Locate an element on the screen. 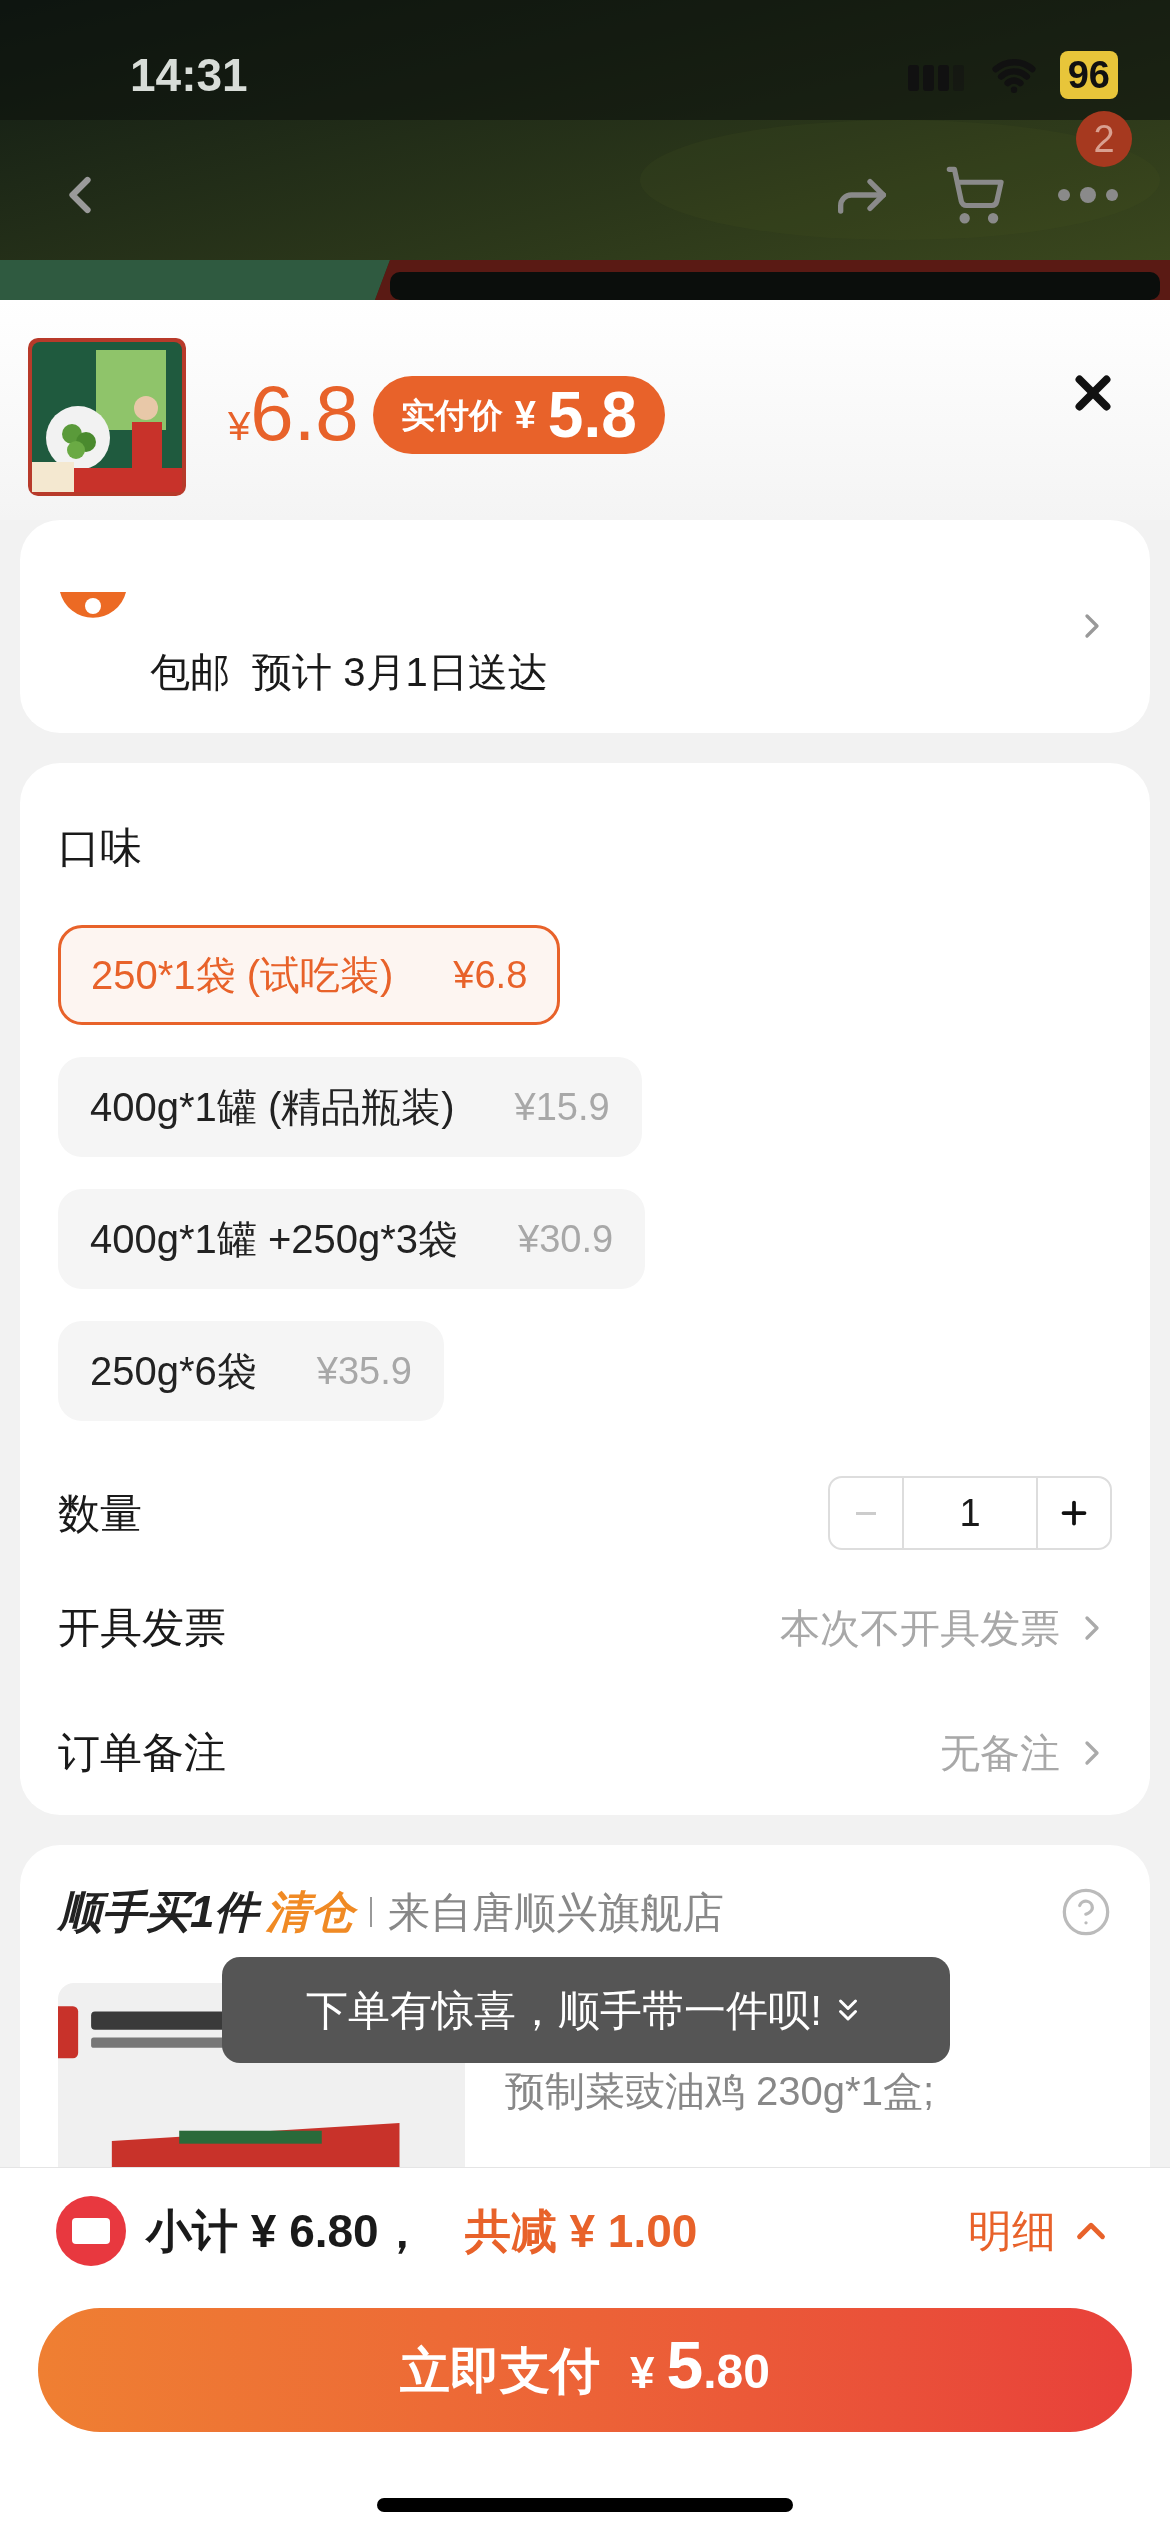 The width and height of the screenshot is (1170, 2532). addon-description: 预制菜豉油鸡 230g*1盒; is located at coordinates (720, 2091).